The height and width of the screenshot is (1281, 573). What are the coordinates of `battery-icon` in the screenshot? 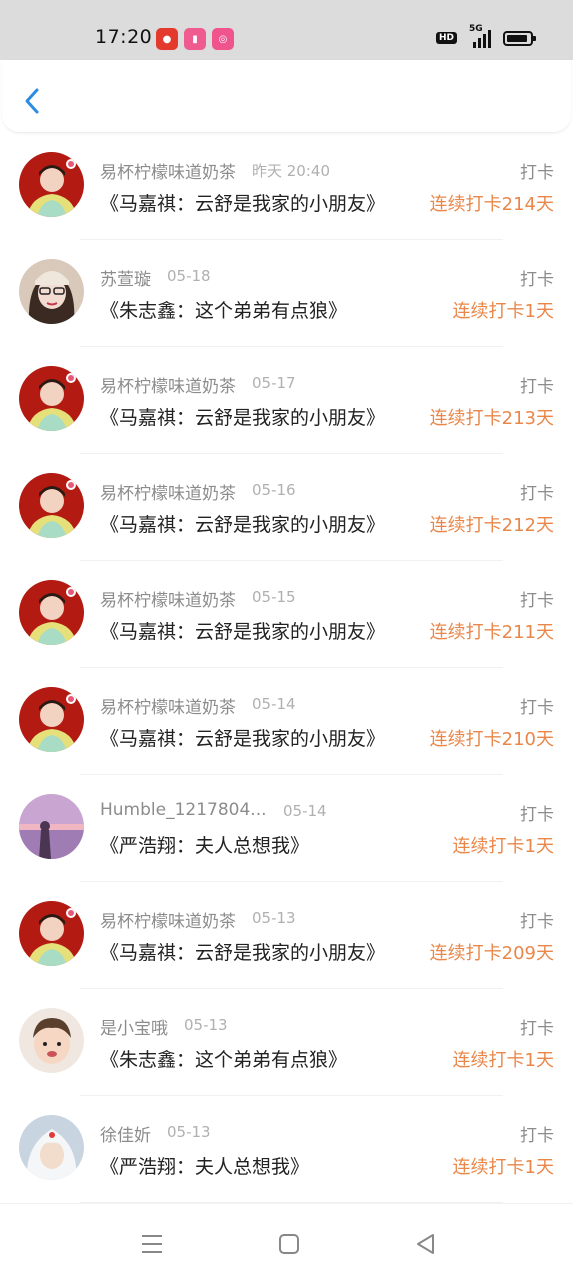 It's located at (519, 38).